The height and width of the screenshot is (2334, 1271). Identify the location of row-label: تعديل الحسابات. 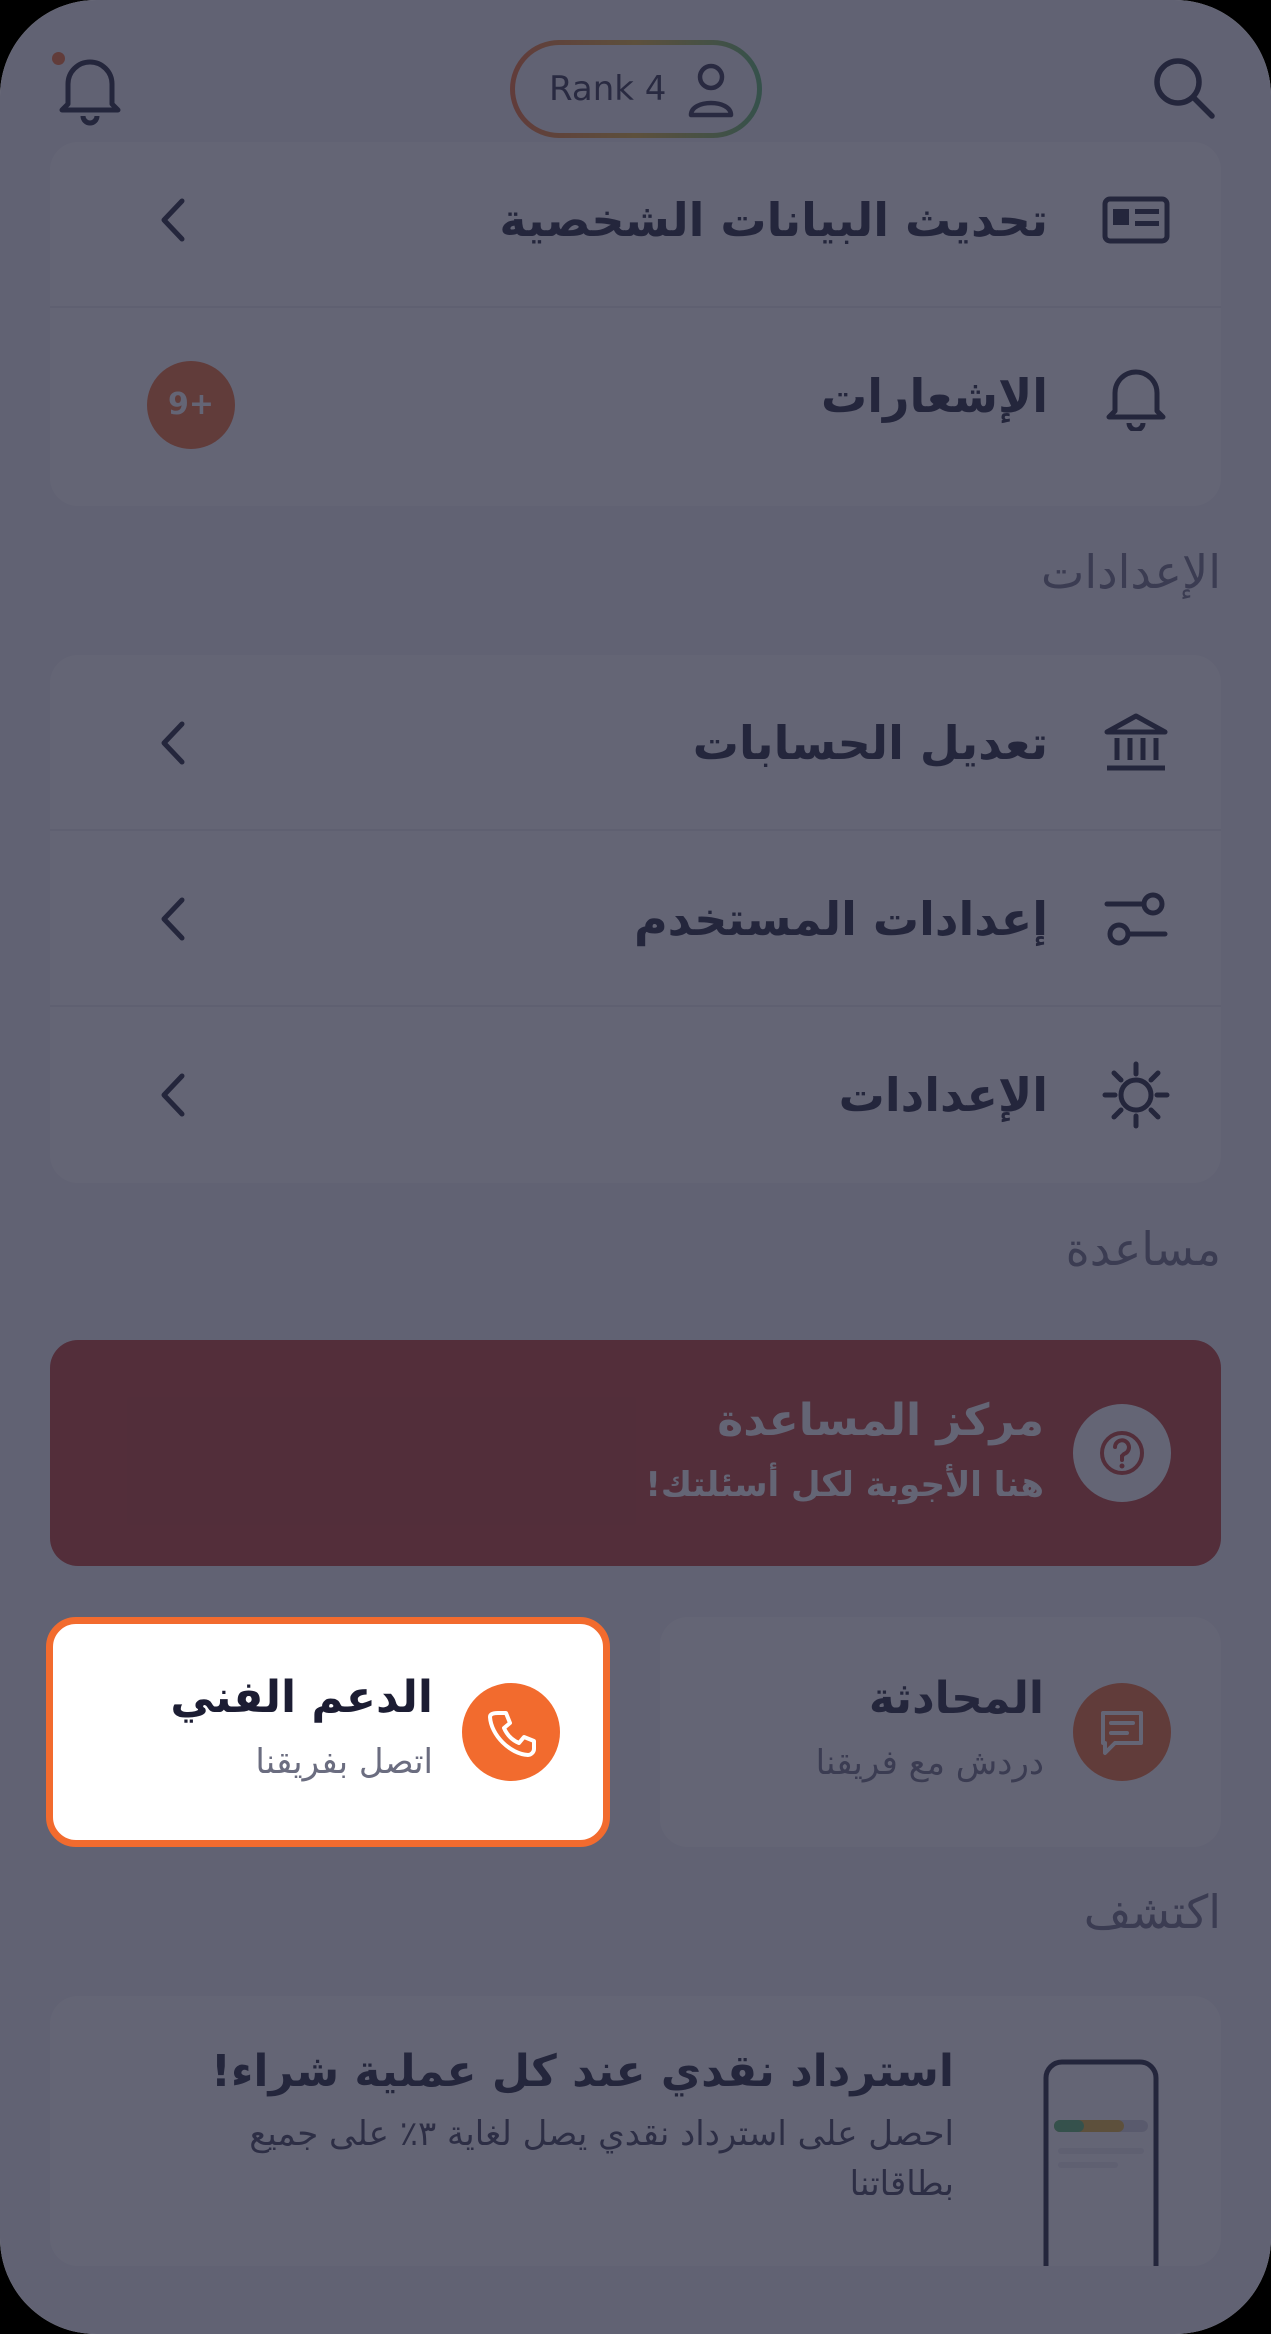
(870, 743).